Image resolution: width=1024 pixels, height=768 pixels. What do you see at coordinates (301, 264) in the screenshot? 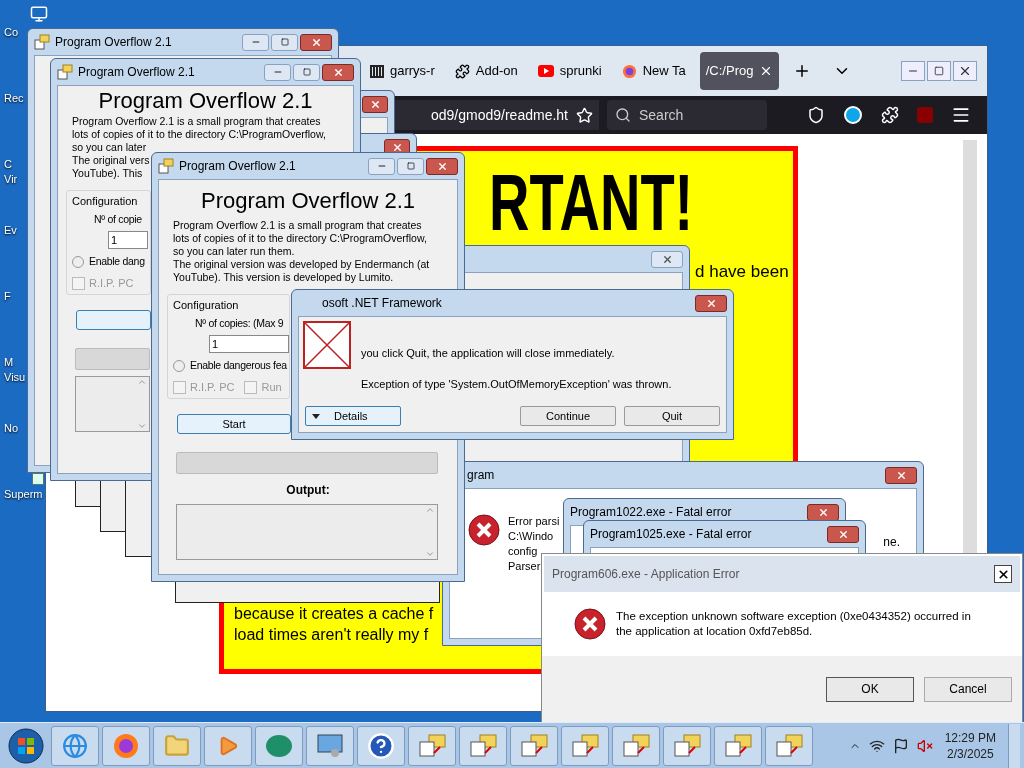
I see `description-line: The original version was developed by Endermanch (at` at bounding box center [301, 264].